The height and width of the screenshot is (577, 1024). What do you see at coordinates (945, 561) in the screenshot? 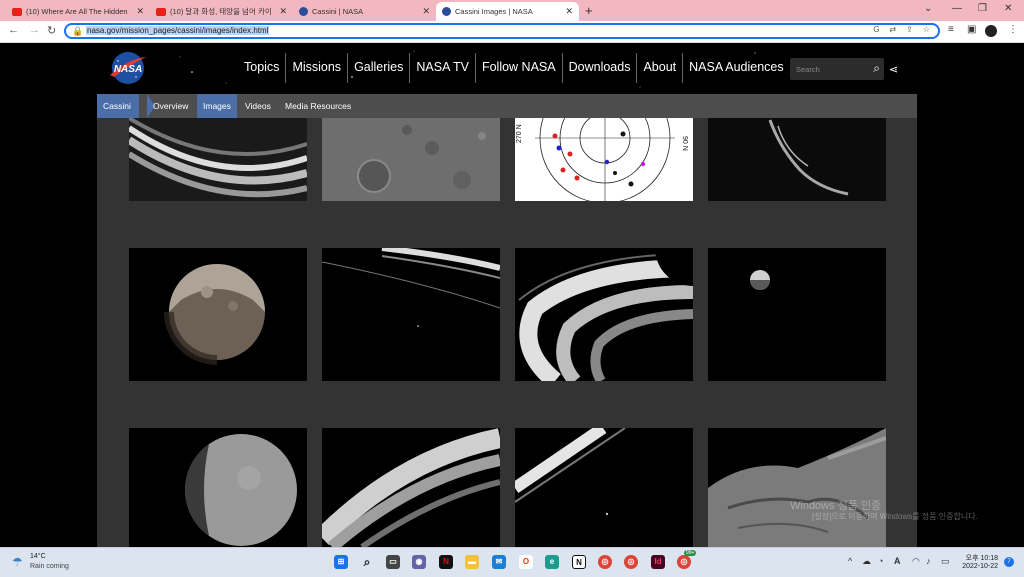
I see `battery-icon: ▭` at bounding box center [945, 561].